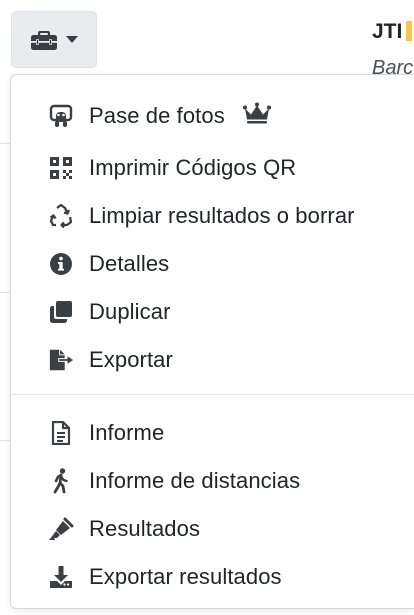 This screenshot has height=615, width=414. I want to click on menu-item-distance-report: Informe de distancias, so click(212, 481).